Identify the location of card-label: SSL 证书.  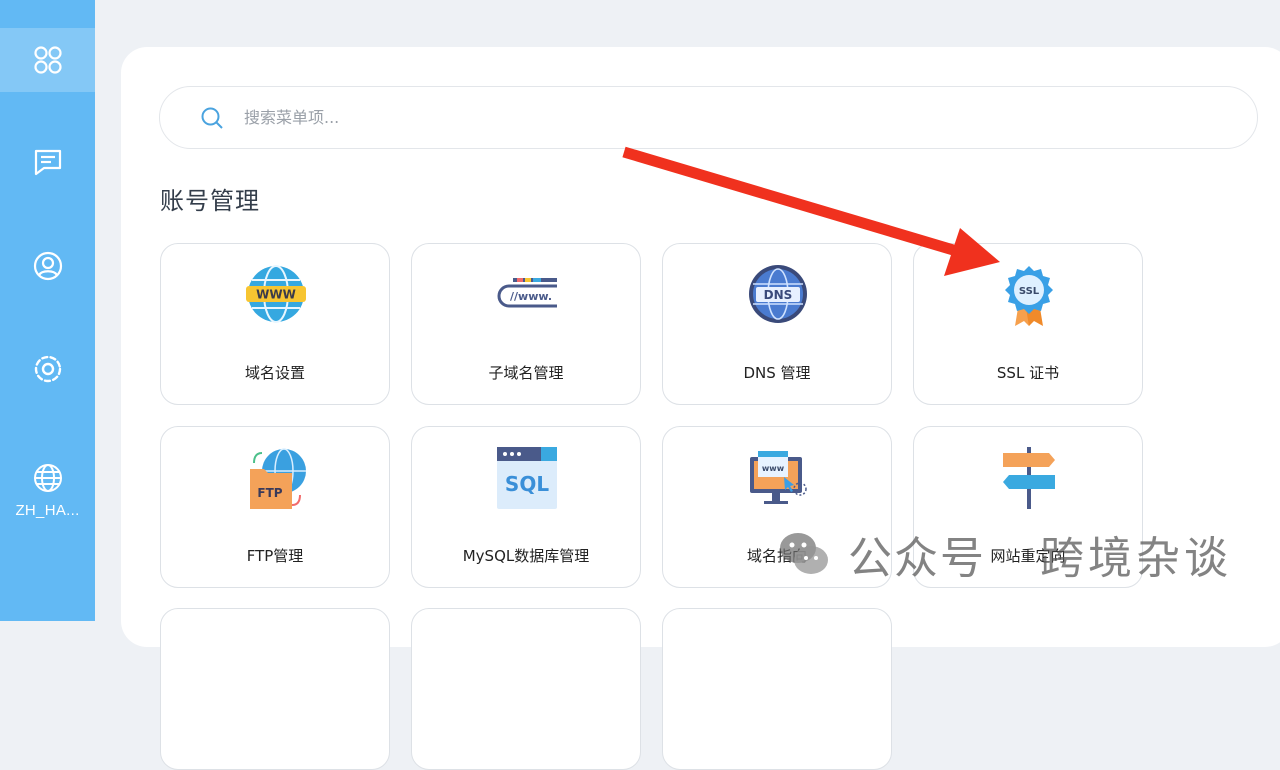
(1028, 373).